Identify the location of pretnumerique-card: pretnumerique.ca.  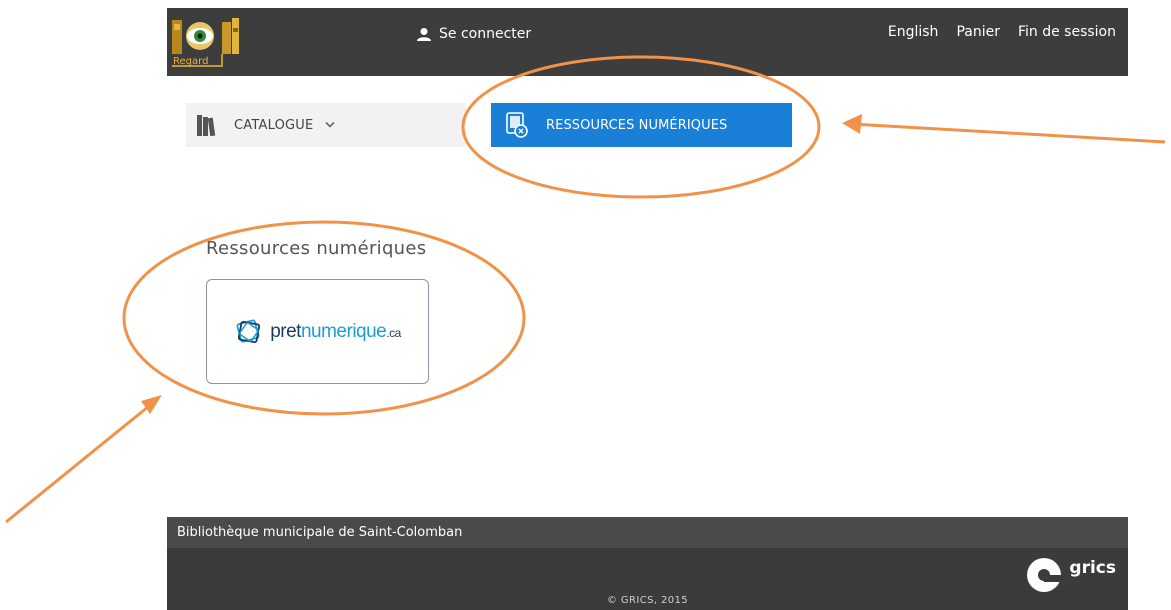
(317, 331).